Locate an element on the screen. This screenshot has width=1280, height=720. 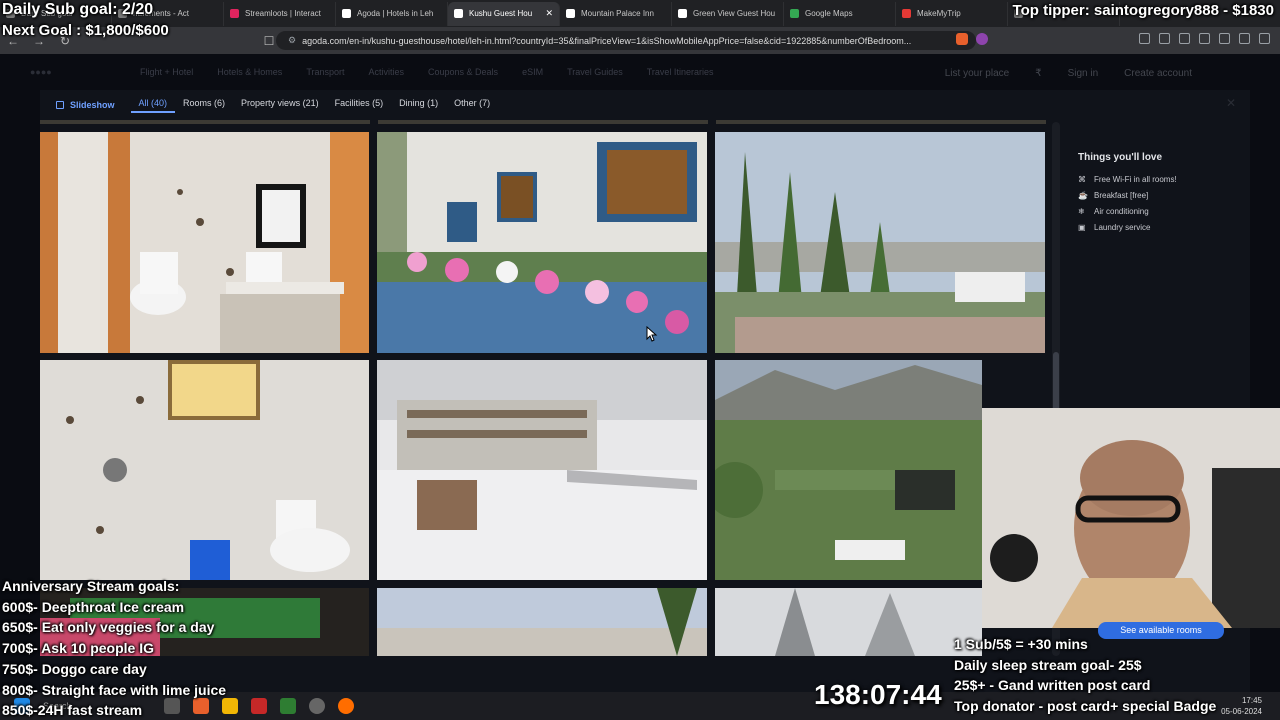
gallery-tab-rooms: Rooms (6) is located at coordinates (204, 105).